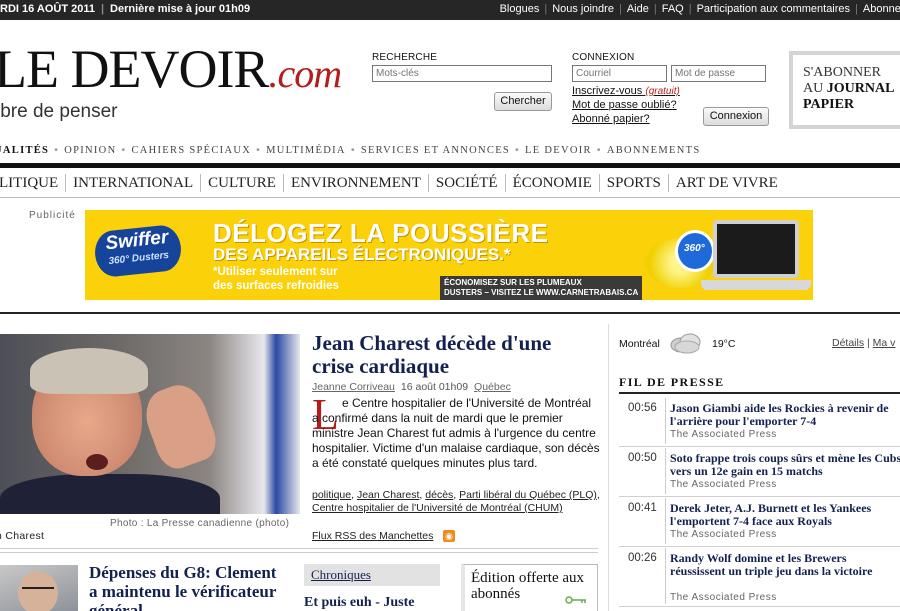 The image size is (900, 611). What do you see at coordinates (150, 424) in the screenshot?
I see `lead-photo` at bounding box center [150, 424].